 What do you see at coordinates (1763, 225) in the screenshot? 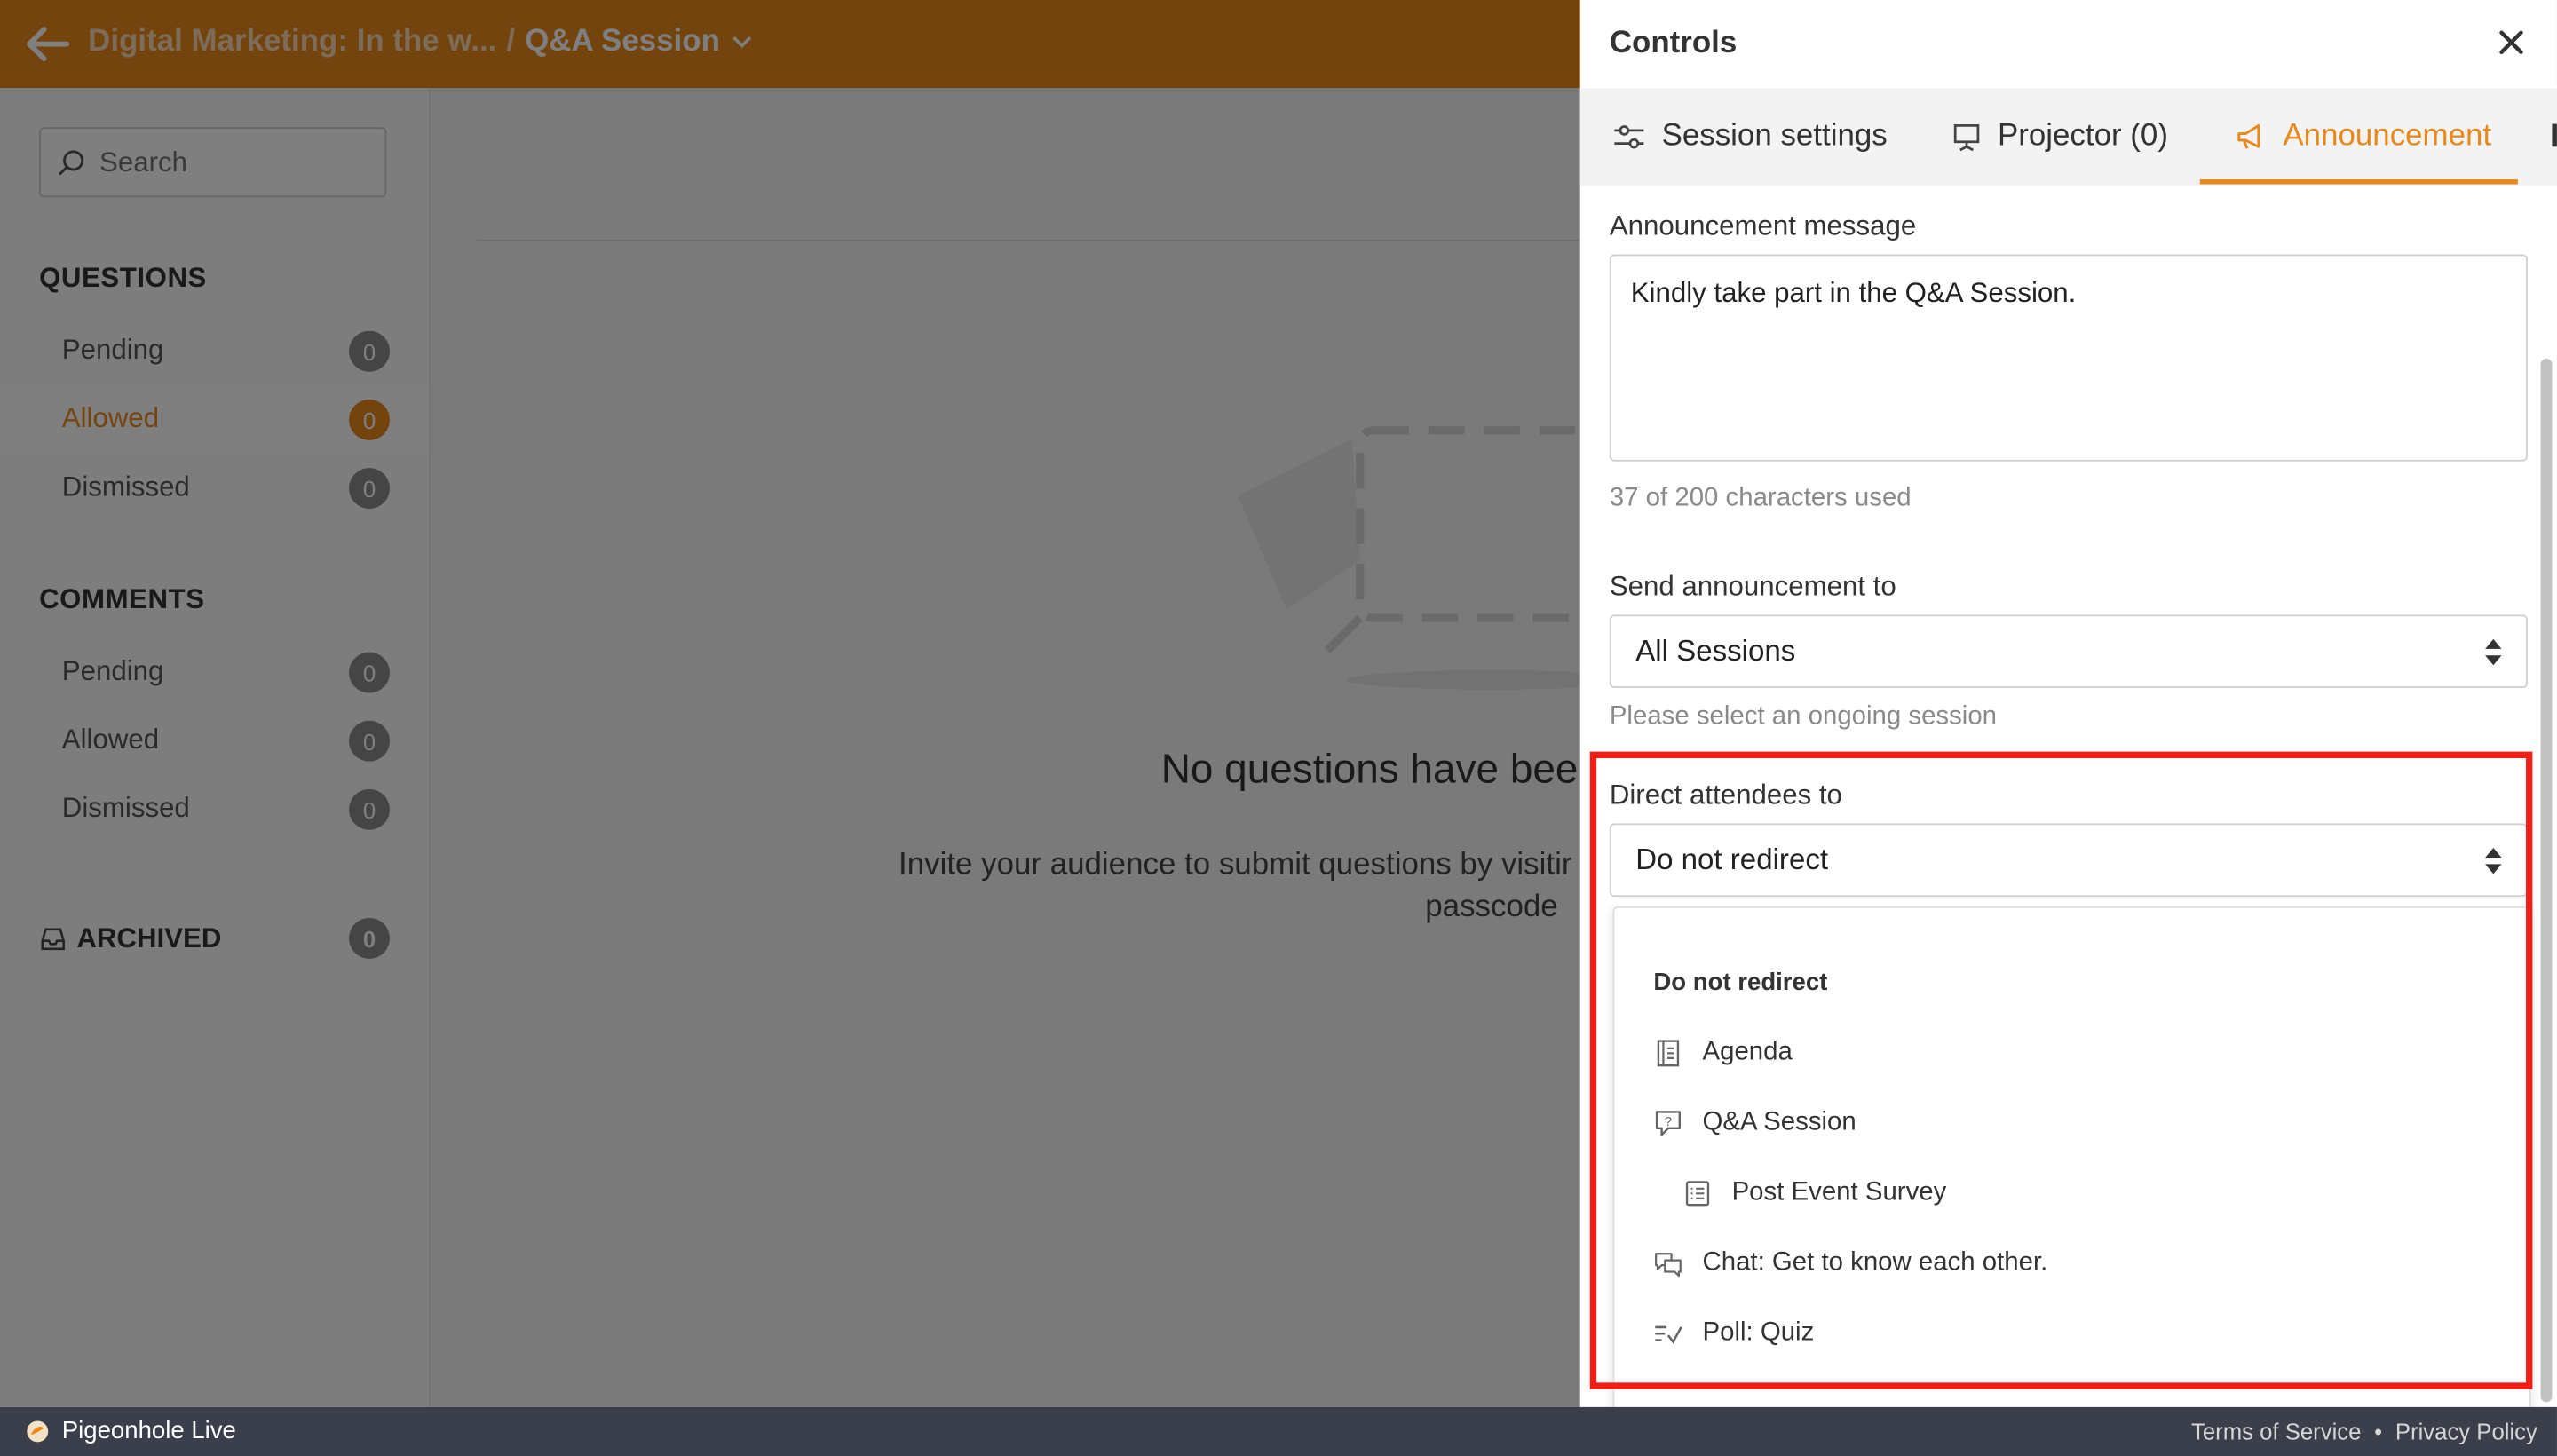
I see `announcement-label: Announcement message` at bounding box center [1763, 225].